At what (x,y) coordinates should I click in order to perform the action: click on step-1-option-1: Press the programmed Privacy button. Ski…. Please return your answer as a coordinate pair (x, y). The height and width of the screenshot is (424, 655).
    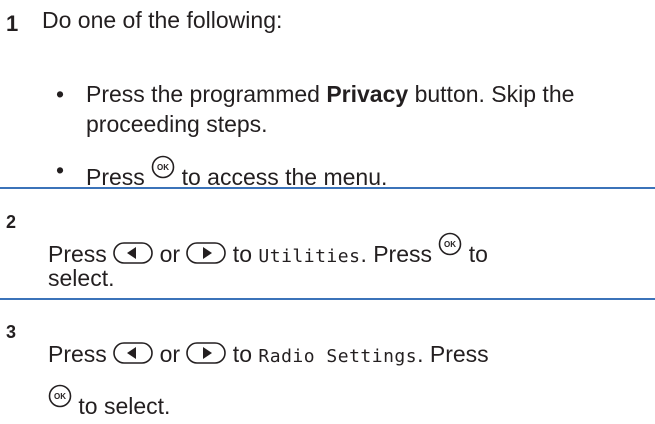
    Looking at the image, I should click on (330, 94).